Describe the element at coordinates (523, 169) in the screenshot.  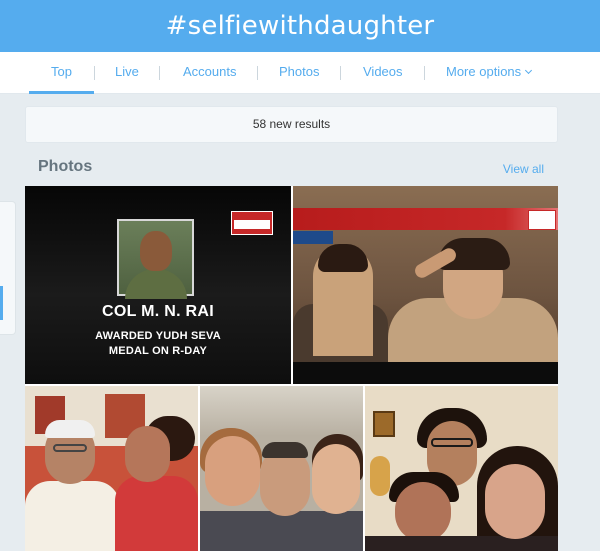
I see `view-all-link: View all` at that location.